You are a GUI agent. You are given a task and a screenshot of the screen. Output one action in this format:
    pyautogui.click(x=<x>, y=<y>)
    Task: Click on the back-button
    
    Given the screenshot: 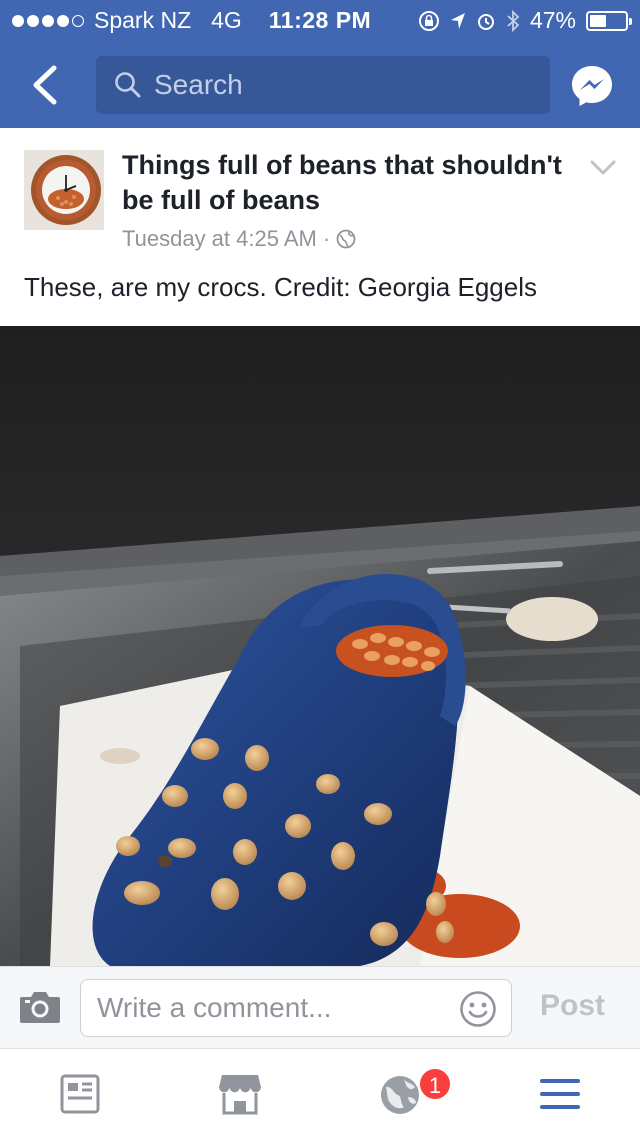 What is the action you would take?
    pyautogui.click(x=45, y=85)
    